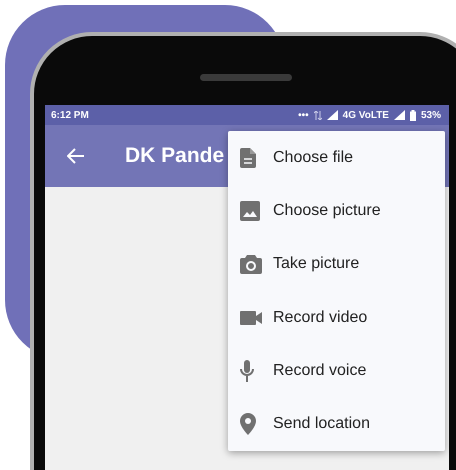 The width and height of the screenshot is (456, 470). I want to click on document-icon, so click(248, 158).